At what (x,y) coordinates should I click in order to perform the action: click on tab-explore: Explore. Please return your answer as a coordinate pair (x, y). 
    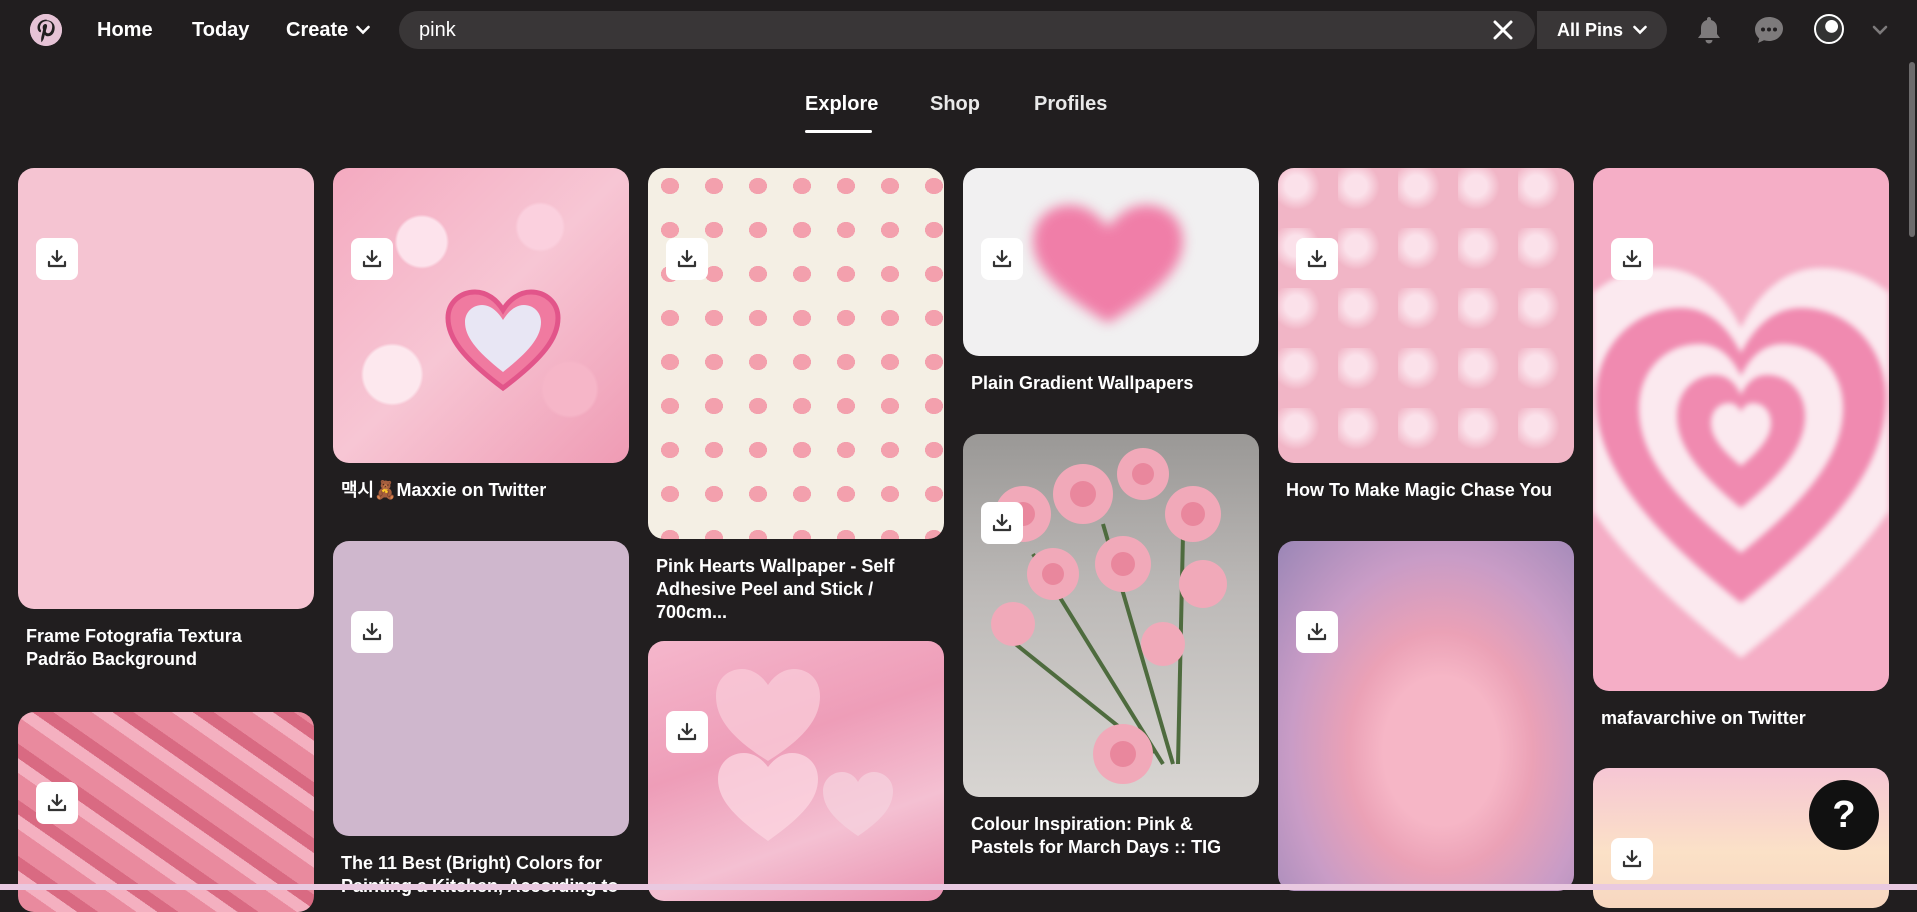
    Looking at the image, I should click on (841, 104).